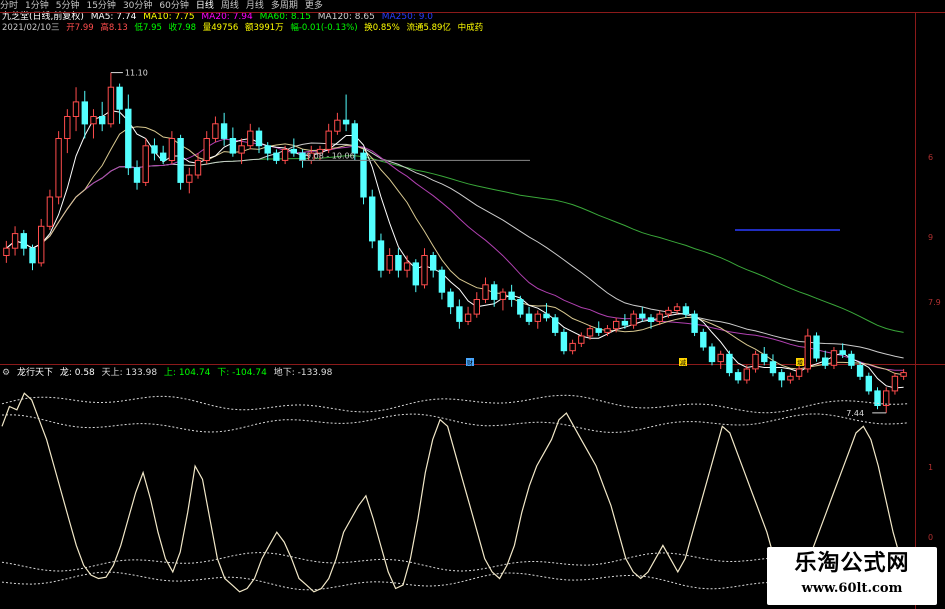 This screenshot has height=609, width=945. I want to click on axis-tick-label: 0, so click(930, 537).